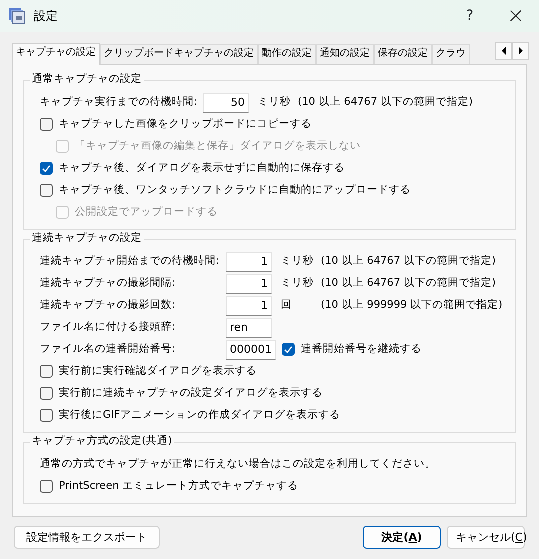  Describe the element at coordinates (345, 54) in the screenshot. I see `tab: 通知の設定` at that location.